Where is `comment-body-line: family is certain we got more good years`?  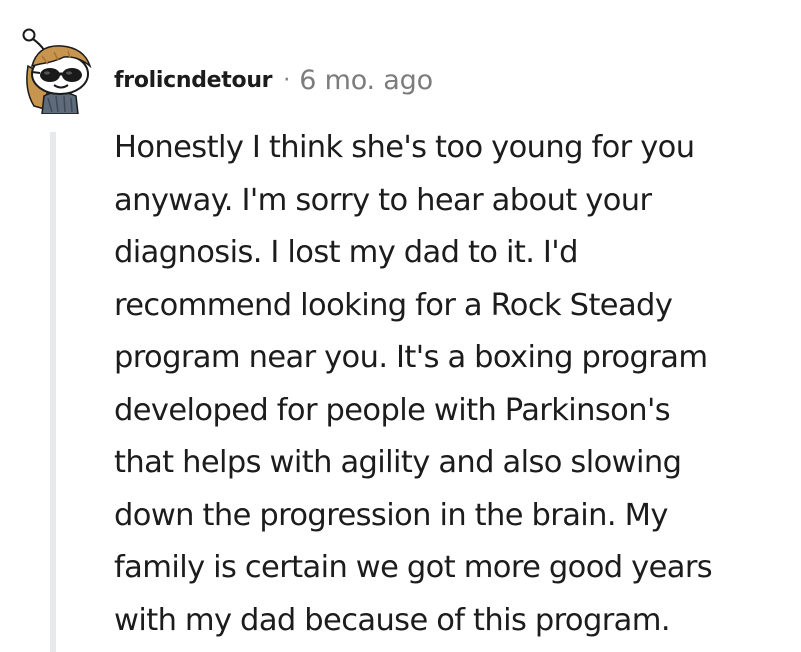
comment-body-line: family is certain we got more good years is located at coordinates (413, 567).